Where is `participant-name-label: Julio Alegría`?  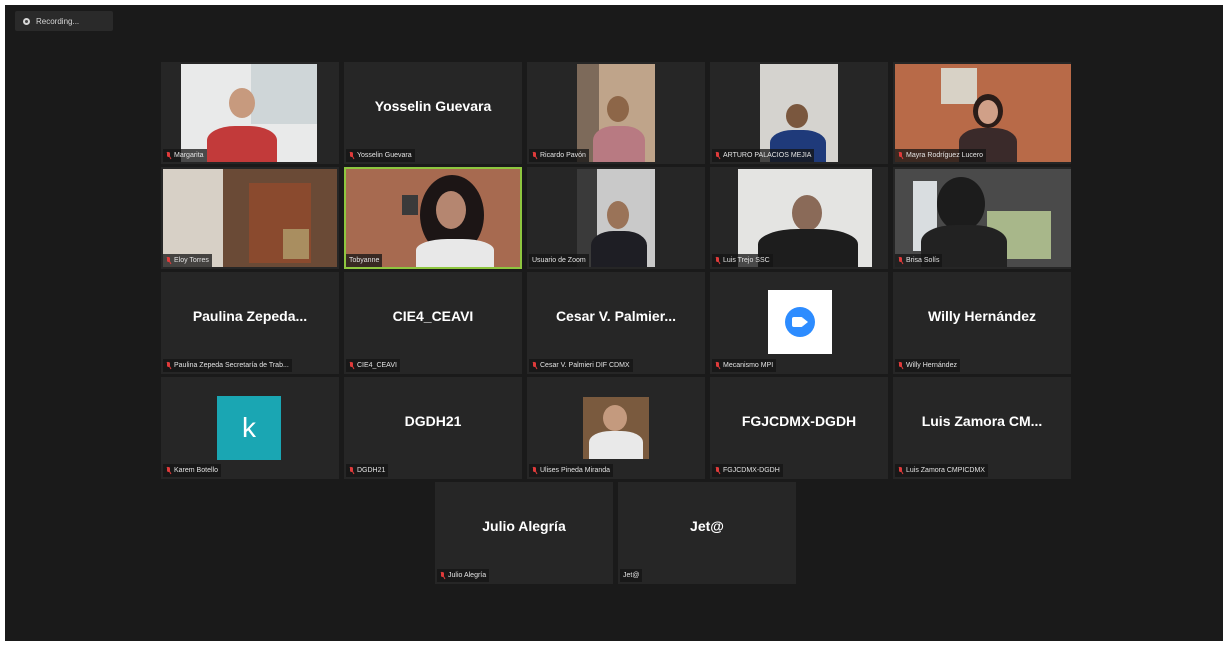
participant-name-label: Julio Alegría is located at coordinates (463, 575).